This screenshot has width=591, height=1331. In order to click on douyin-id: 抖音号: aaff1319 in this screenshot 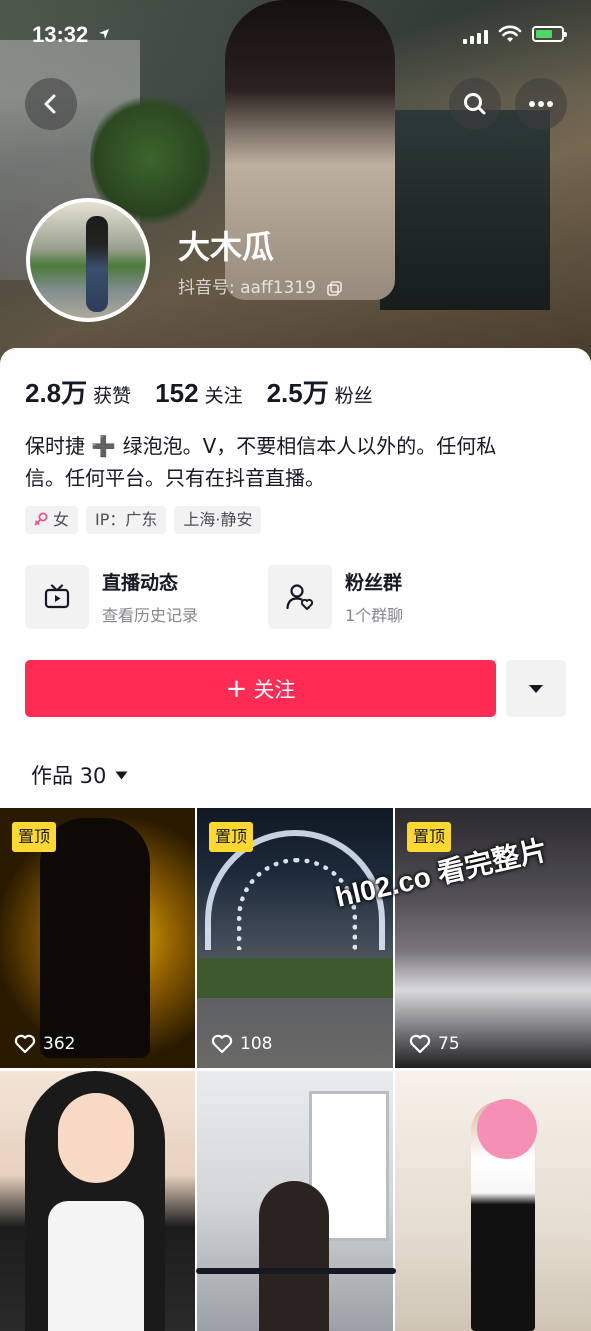, I will do `click(247, 288)`.